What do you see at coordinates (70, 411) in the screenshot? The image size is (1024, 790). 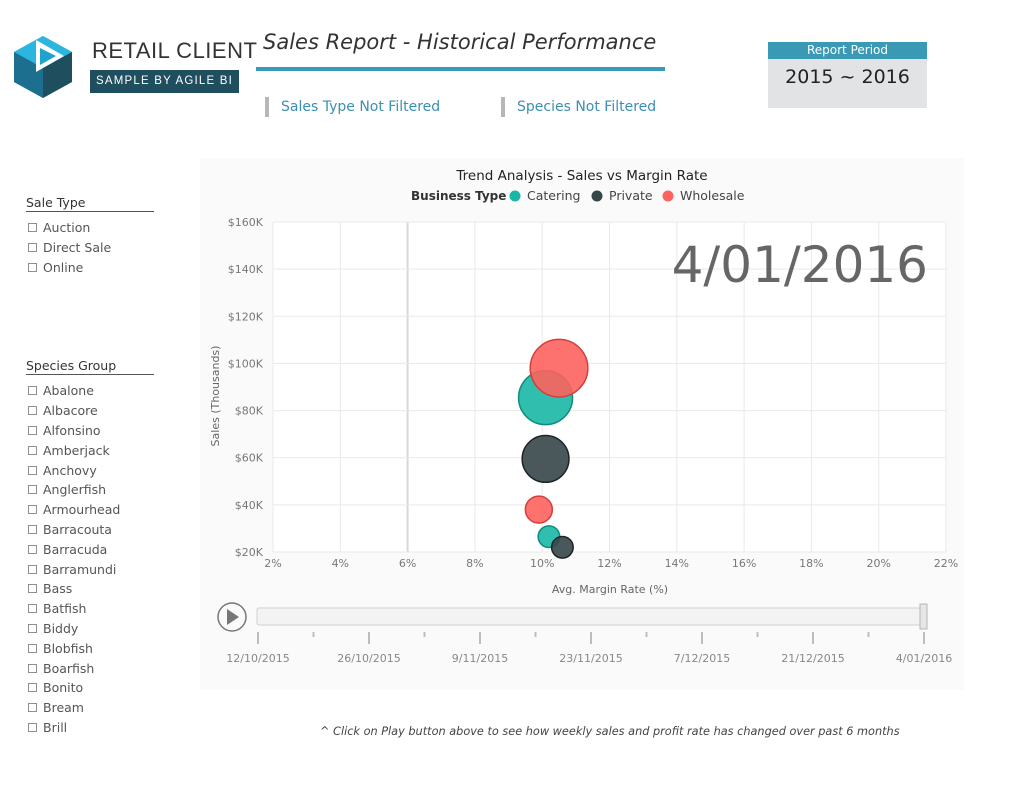 I see `species-item-label: Albacore` at bounding box center [70, 411].